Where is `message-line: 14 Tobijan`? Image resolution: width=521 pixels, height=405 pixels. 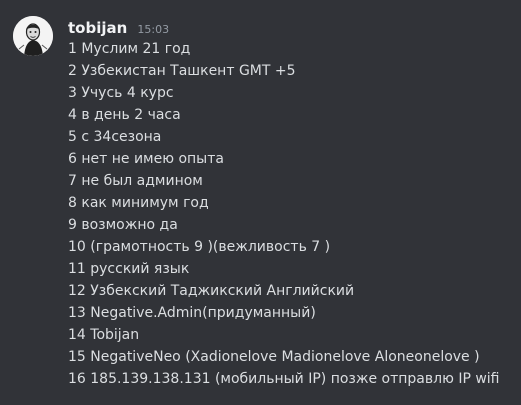
message-line: 14 Tobijan is located at coordinates (104, 335).